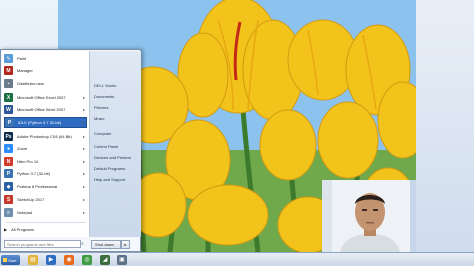 The width and height of the screenshot is (474, 266). Describe the element at coordinates (125, 244) in the screenshot. I see `shutdown-options-arrow-icon: ▸` at that location.